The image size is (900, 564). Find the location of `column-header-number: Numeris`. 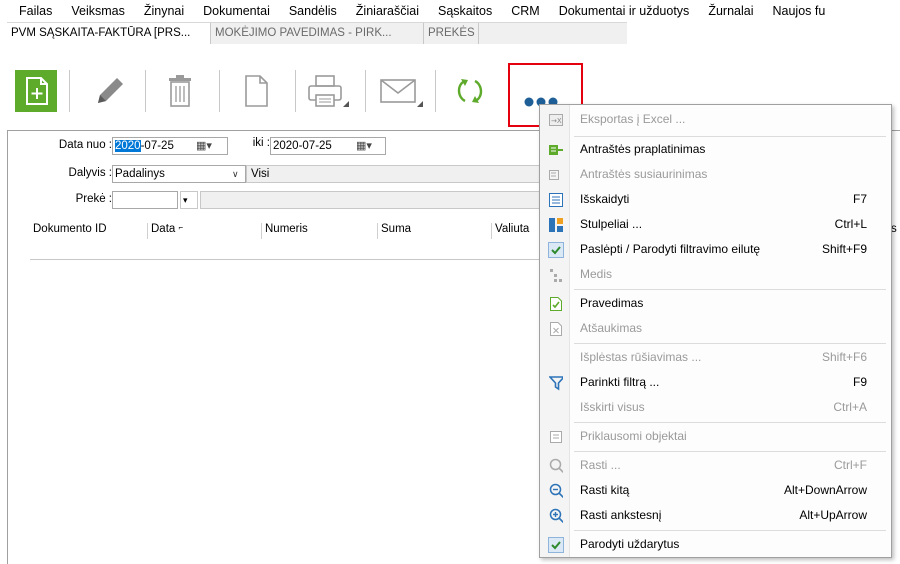

column-header-number: Numeris is located at coordinates (320, 231).